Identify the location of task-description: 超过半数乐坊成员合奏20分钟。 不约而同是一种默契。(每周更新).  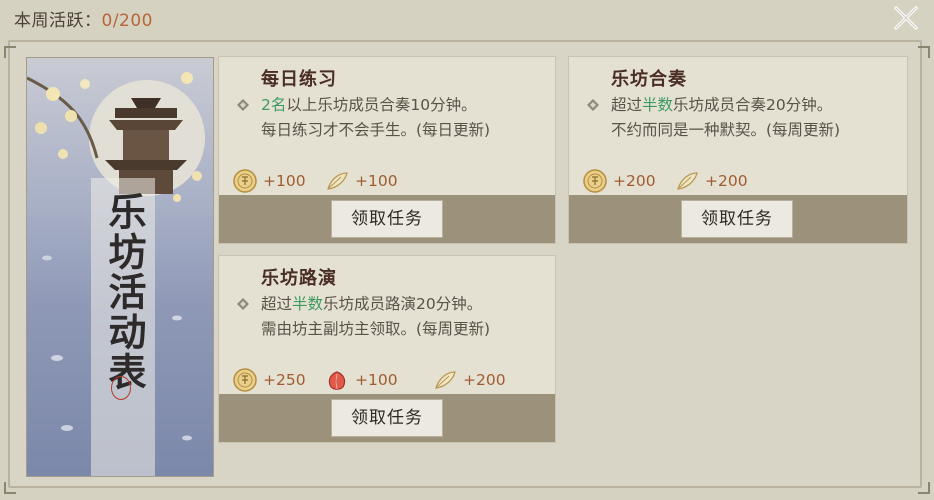
(725, 118).